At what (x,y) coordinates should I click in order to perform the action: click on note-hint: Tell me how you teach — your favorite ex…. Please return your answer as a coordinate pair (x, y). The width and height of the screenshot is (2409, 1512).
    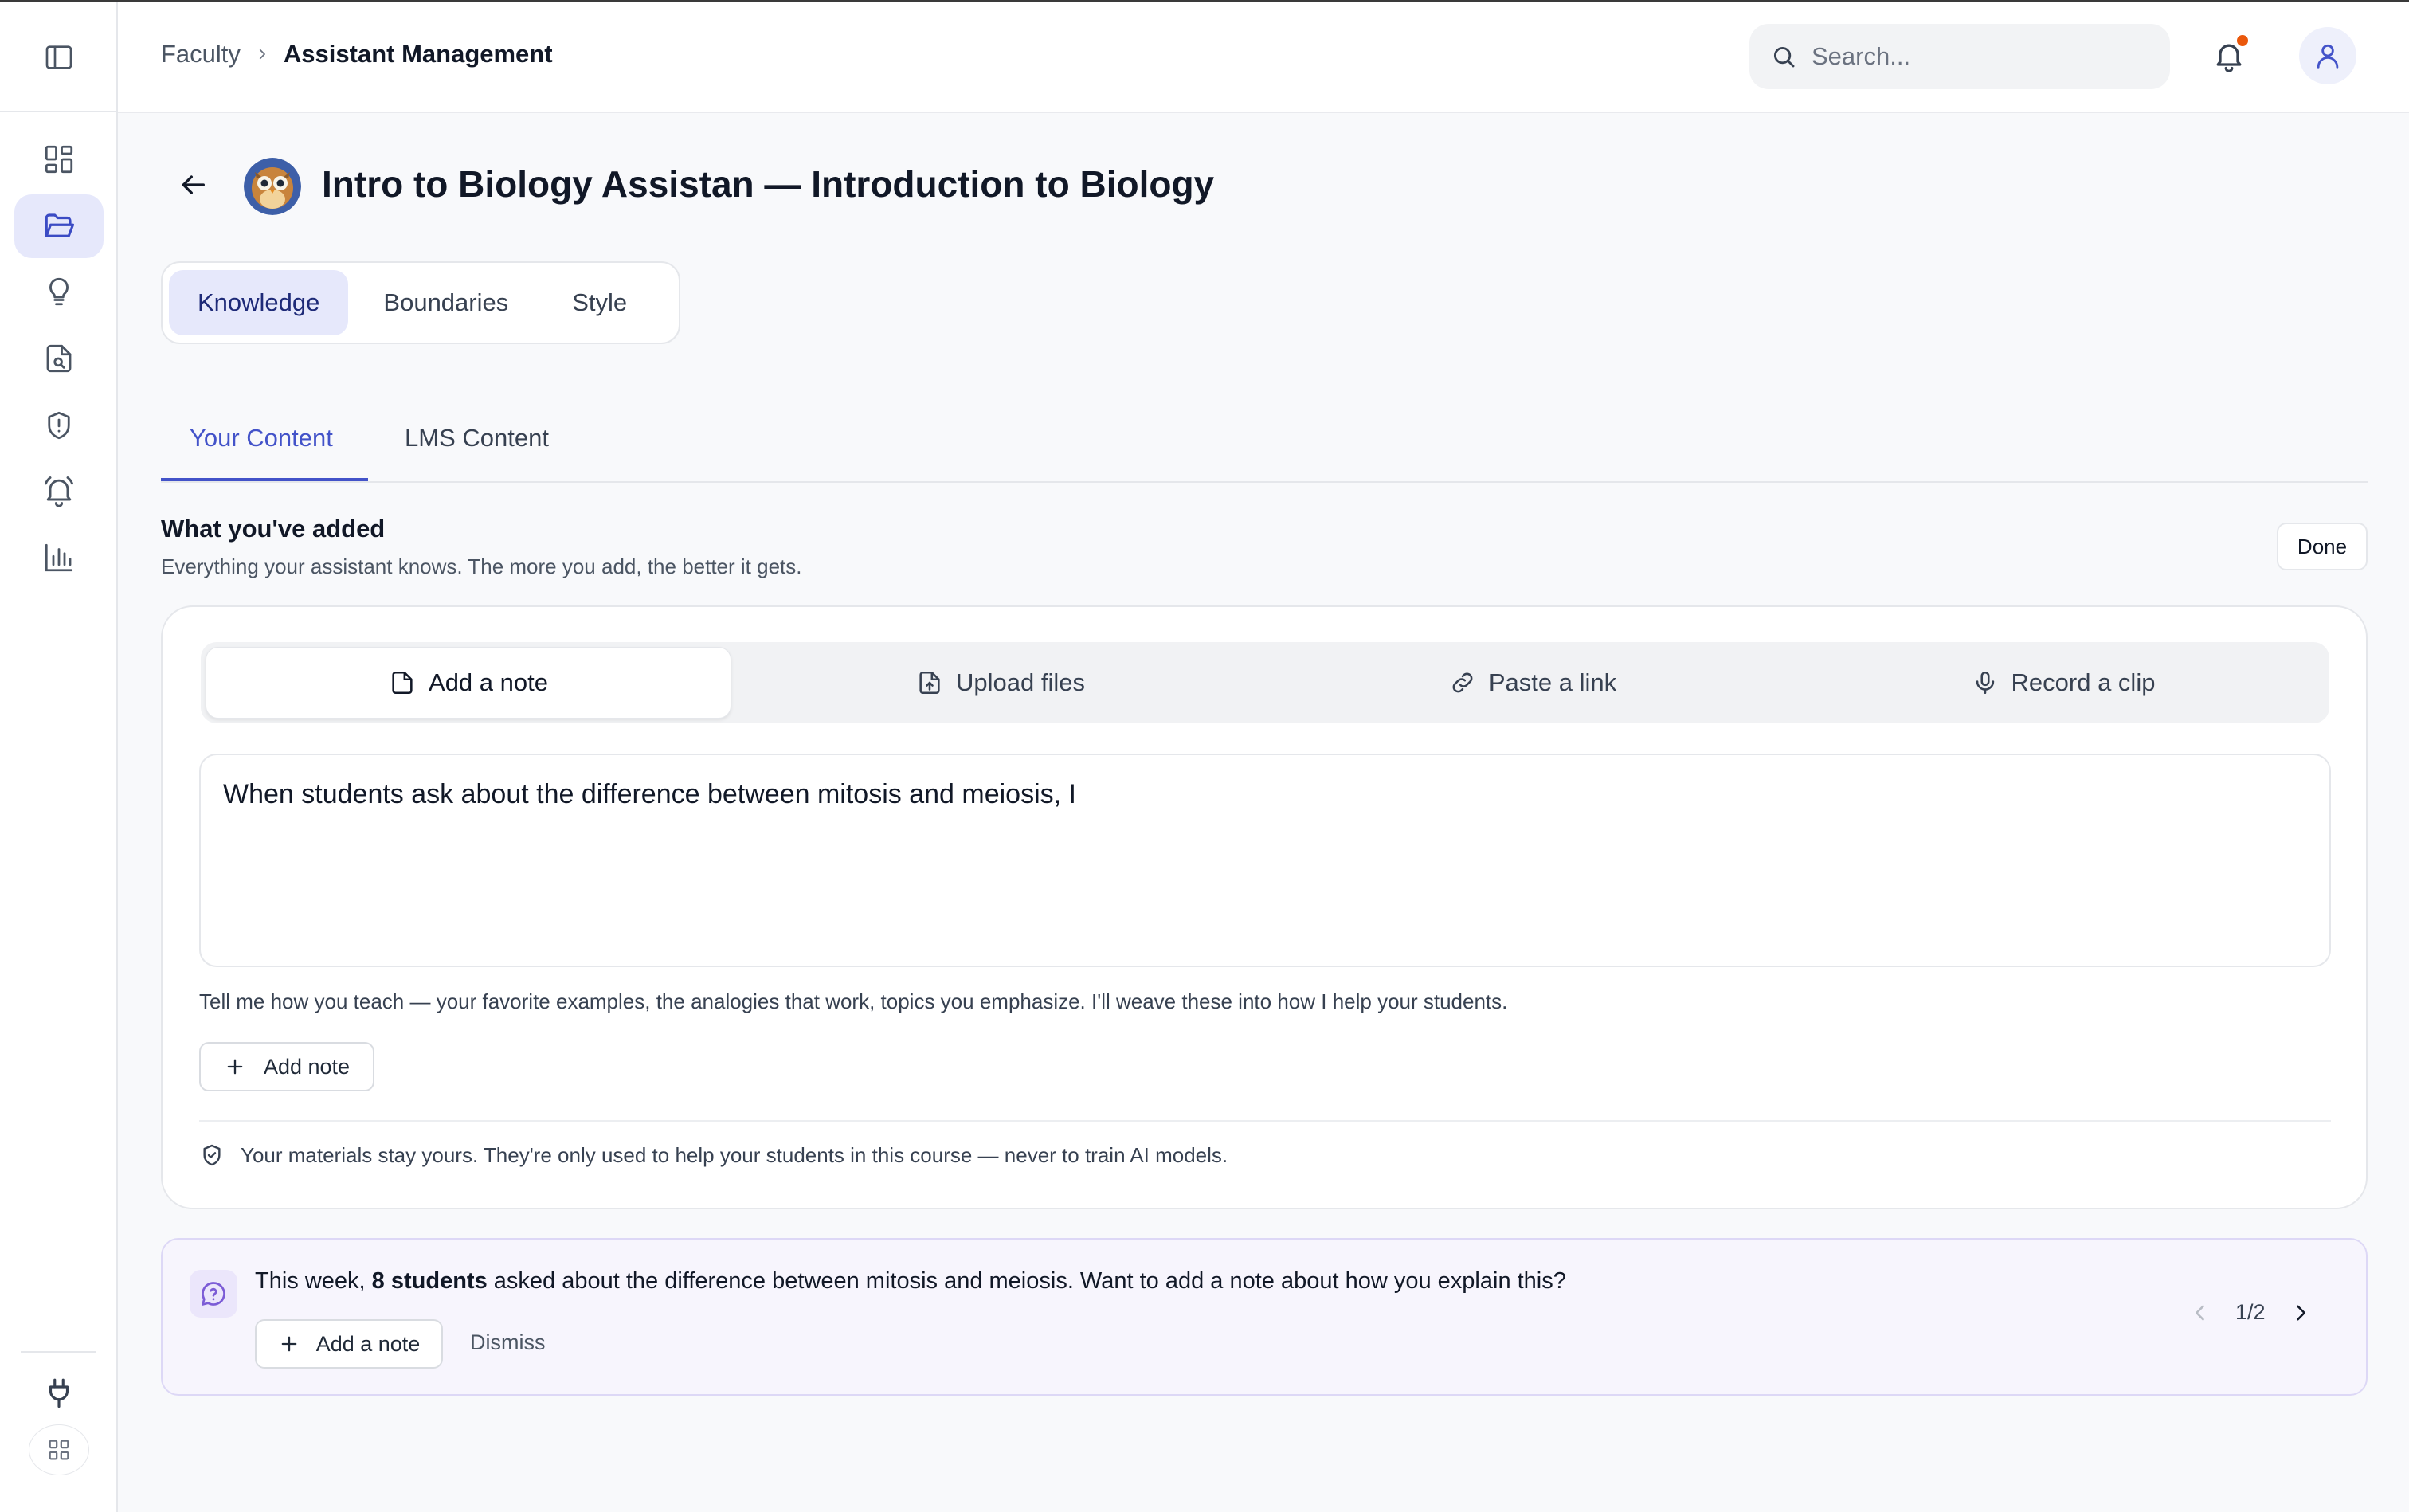
    Looking at the image, I should click on (853, 1001).